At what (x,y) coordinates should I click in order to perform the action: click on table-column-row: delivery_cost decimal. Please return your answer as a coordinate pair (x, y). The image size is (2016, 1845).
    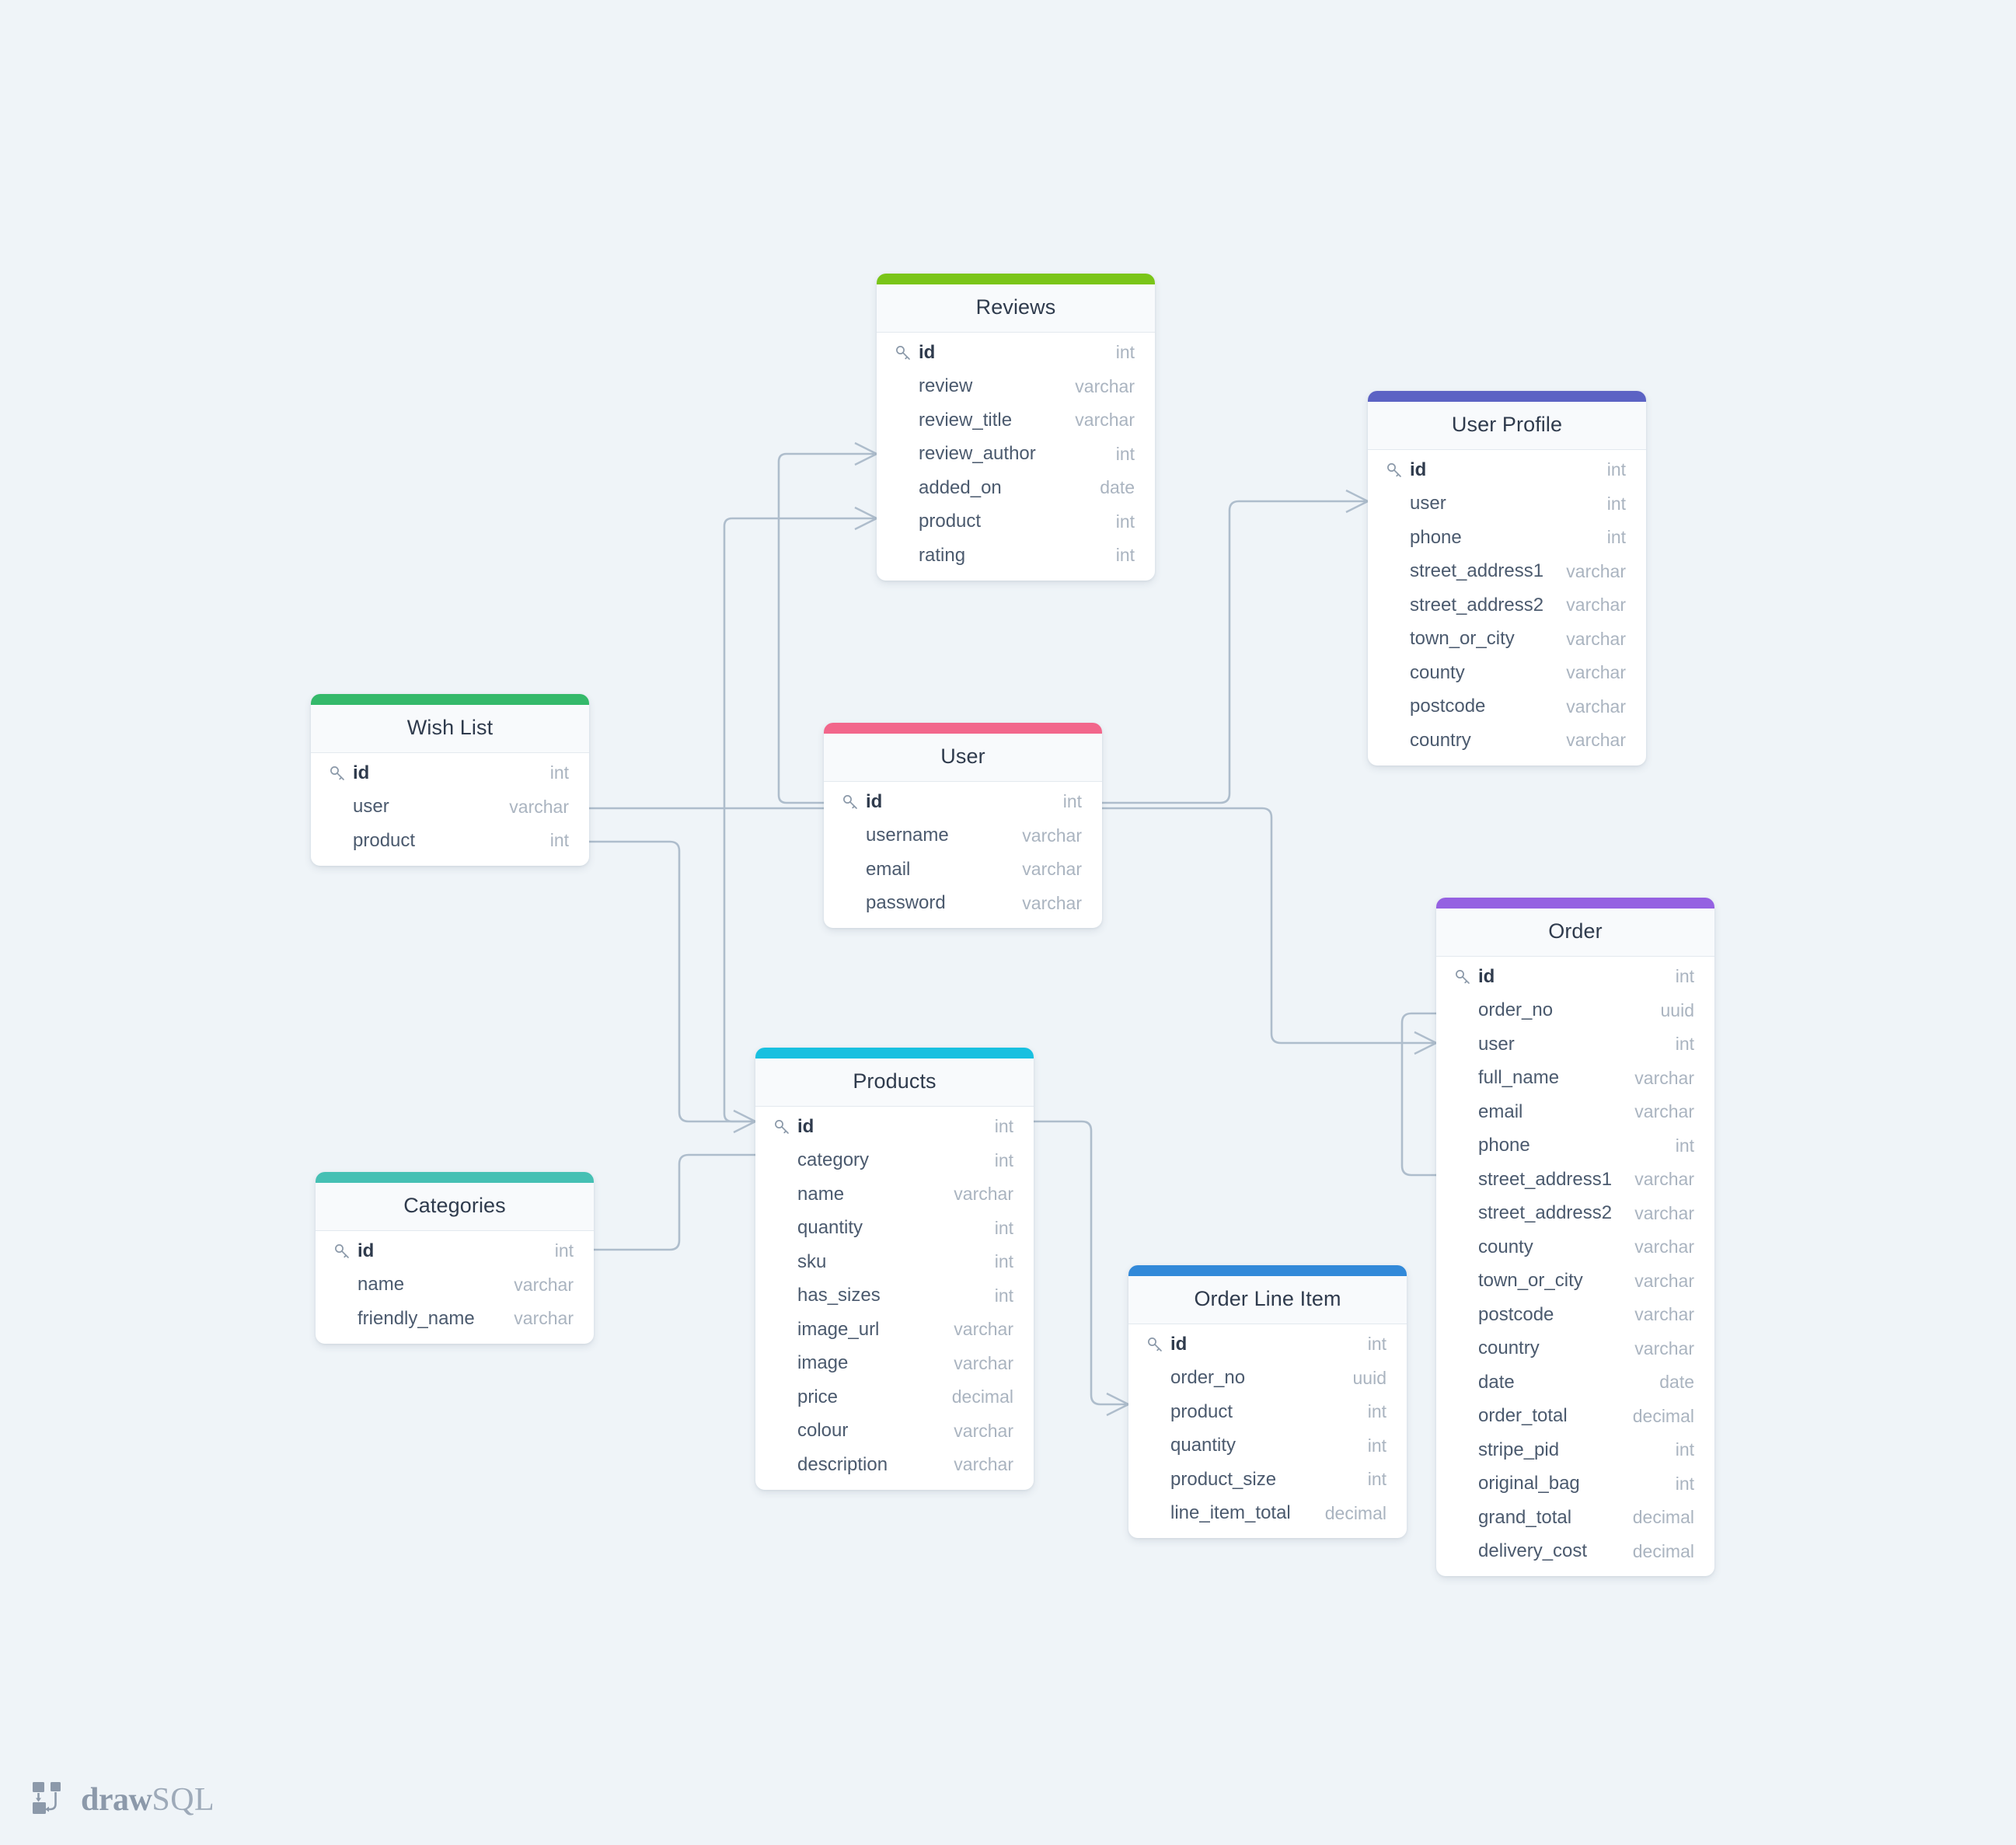
    Looking at the image, I should click on (1575, 1552).